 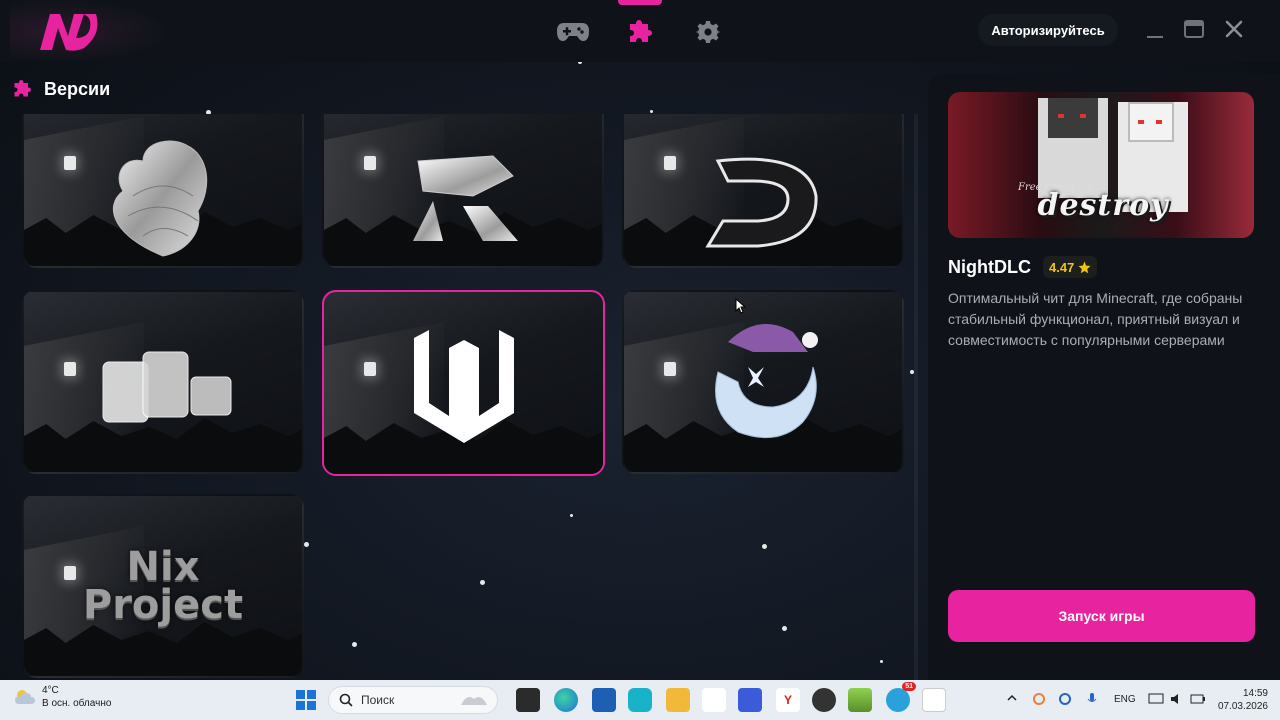 I want to click on store-icon, so click(x=604, y=700).